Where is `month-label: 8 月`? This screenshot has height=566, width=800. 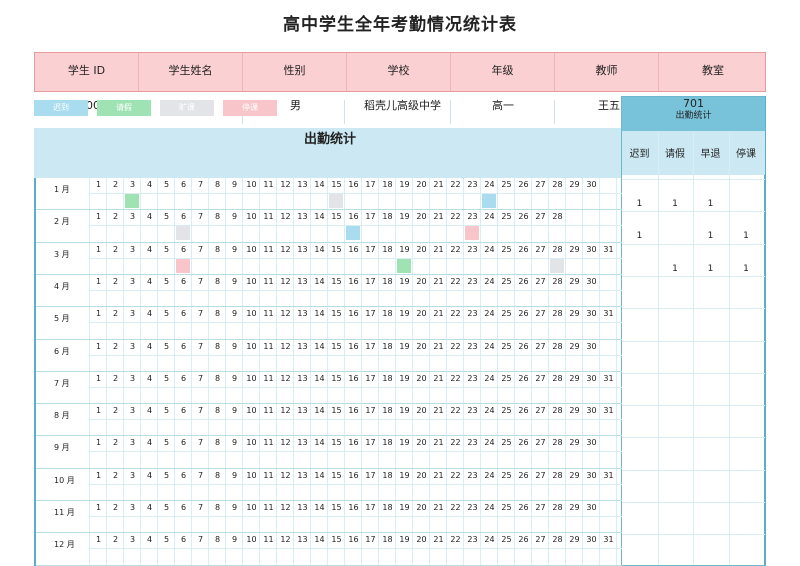
month-label: 8 月 is located at coordinates (62, 416).